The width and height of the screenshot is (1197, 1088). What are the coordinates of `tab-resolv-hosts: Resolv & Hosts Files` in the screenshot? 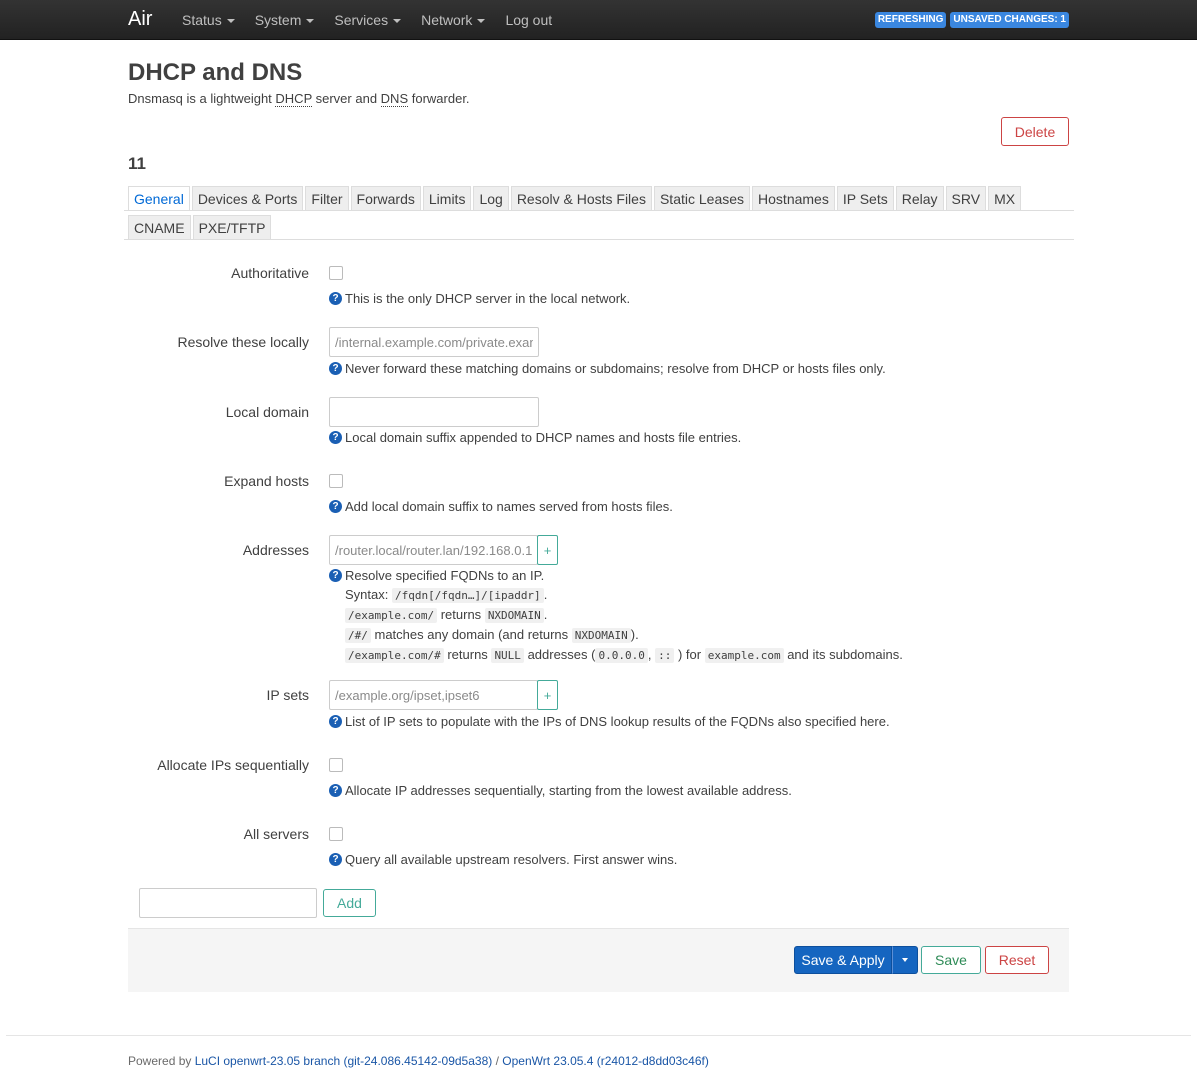 It's located at (581, 198).